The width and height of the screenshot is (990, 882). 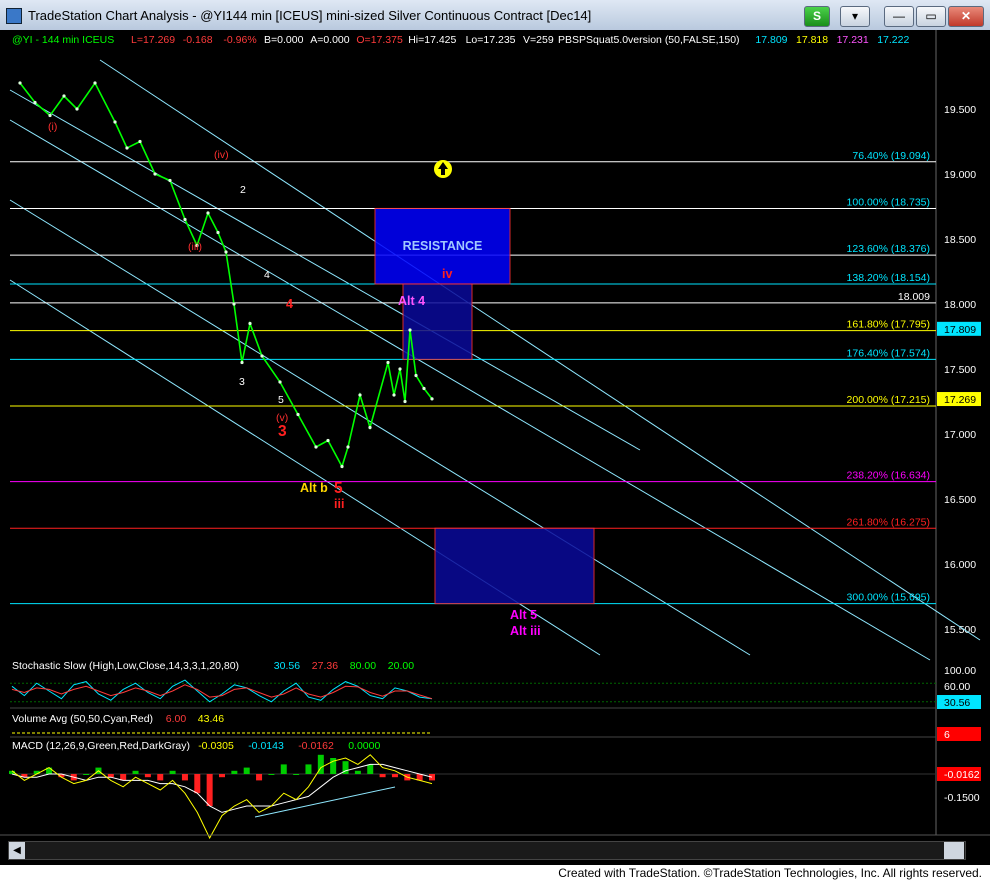 I want to click on header-value: @YI - 144 min ICEUS, so click(x=63, y=40).